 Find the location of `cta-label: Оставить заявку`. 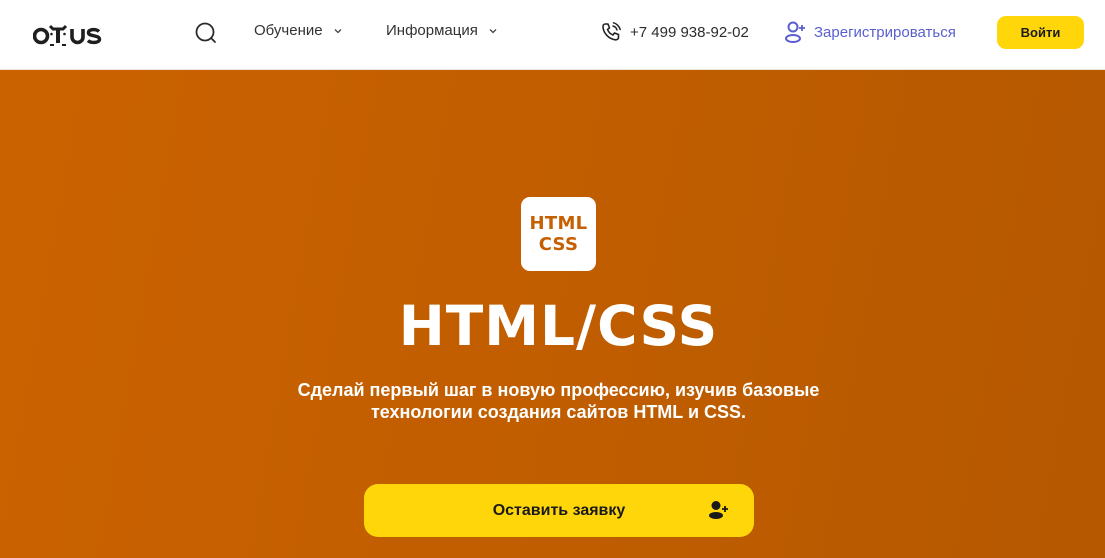

cta-label: Оставить заявку is located at coordinates (559, 510).